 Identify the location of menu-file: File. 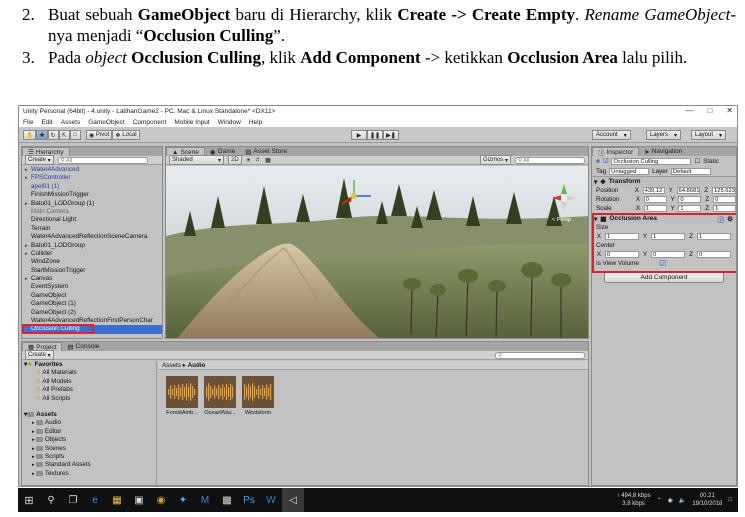
(28, 122).